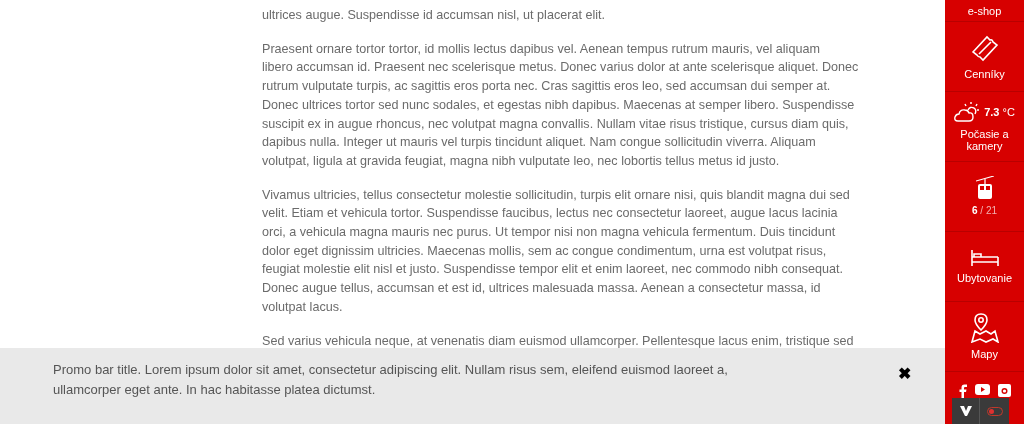 The width and height of the screenshot is (1024, 424). I want to click on promo-text: Promo bar title. Lorem ipsum dolor sit amet, consectetur adipiscing elit. Nullam risus sem, eleifend euismod laoreet a, ullamcorper eget ante. In hac habitasse platea dictumst., so click(390, 380).